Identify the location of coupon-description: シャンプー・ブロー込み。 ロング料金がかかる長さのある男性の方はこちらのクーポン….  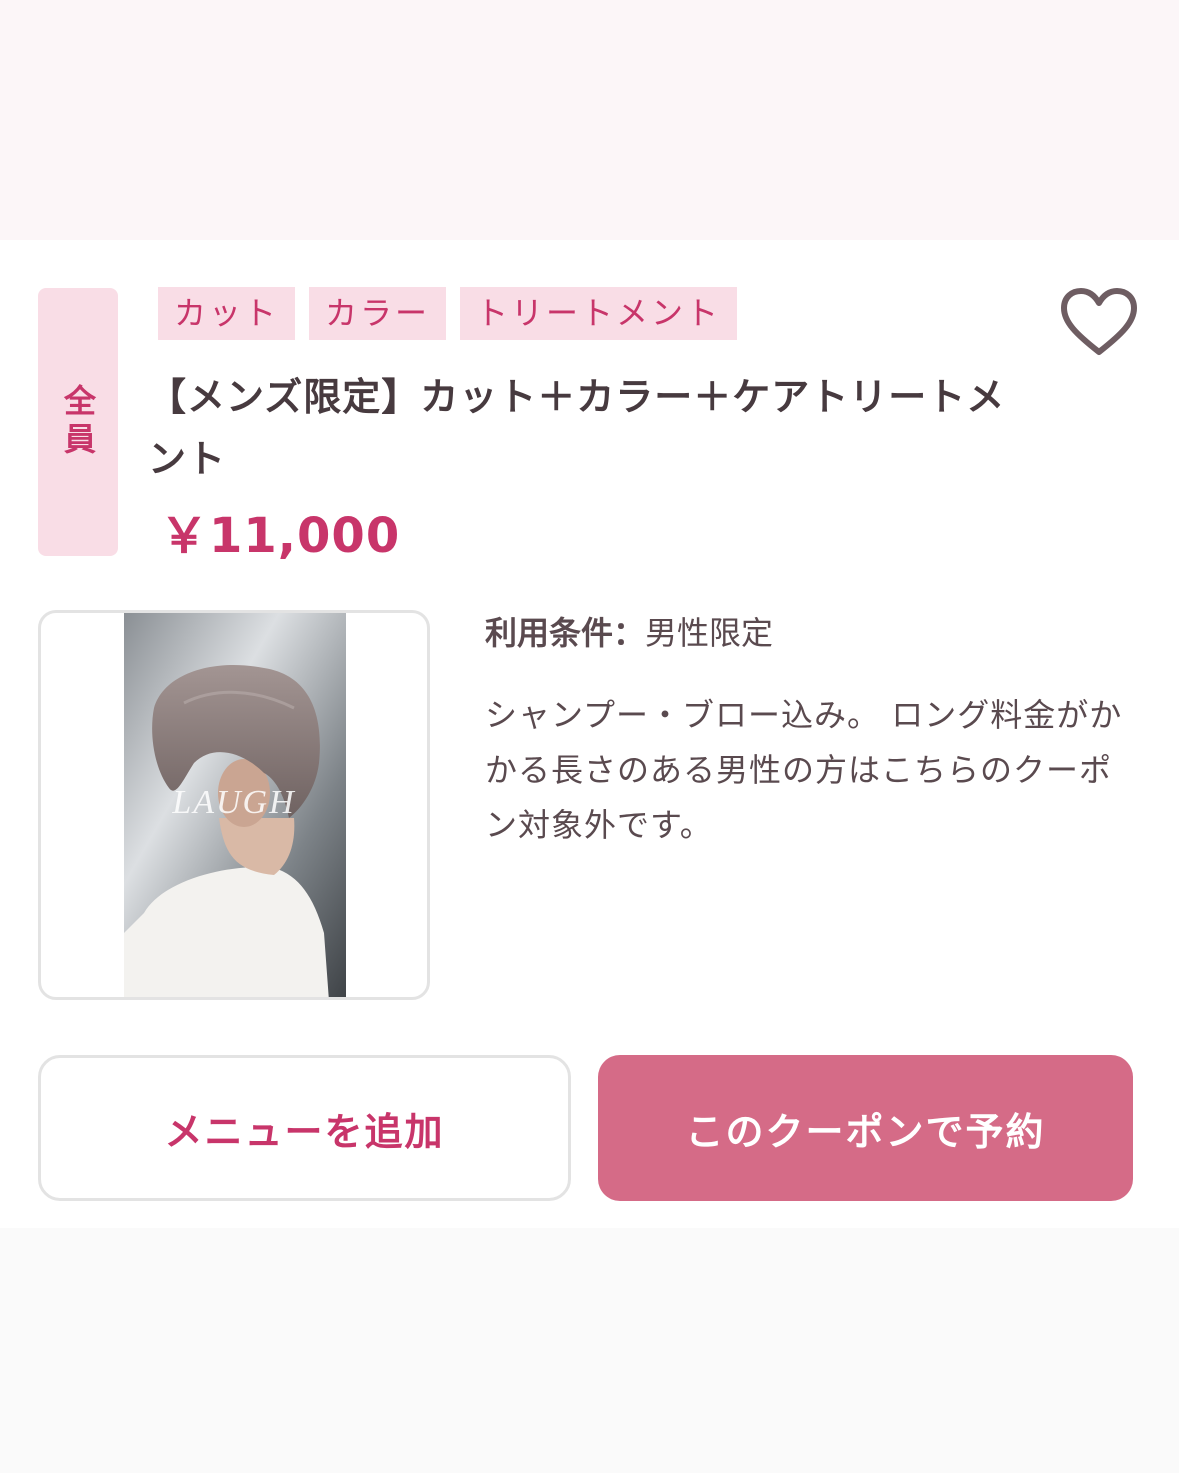
(804, 770).